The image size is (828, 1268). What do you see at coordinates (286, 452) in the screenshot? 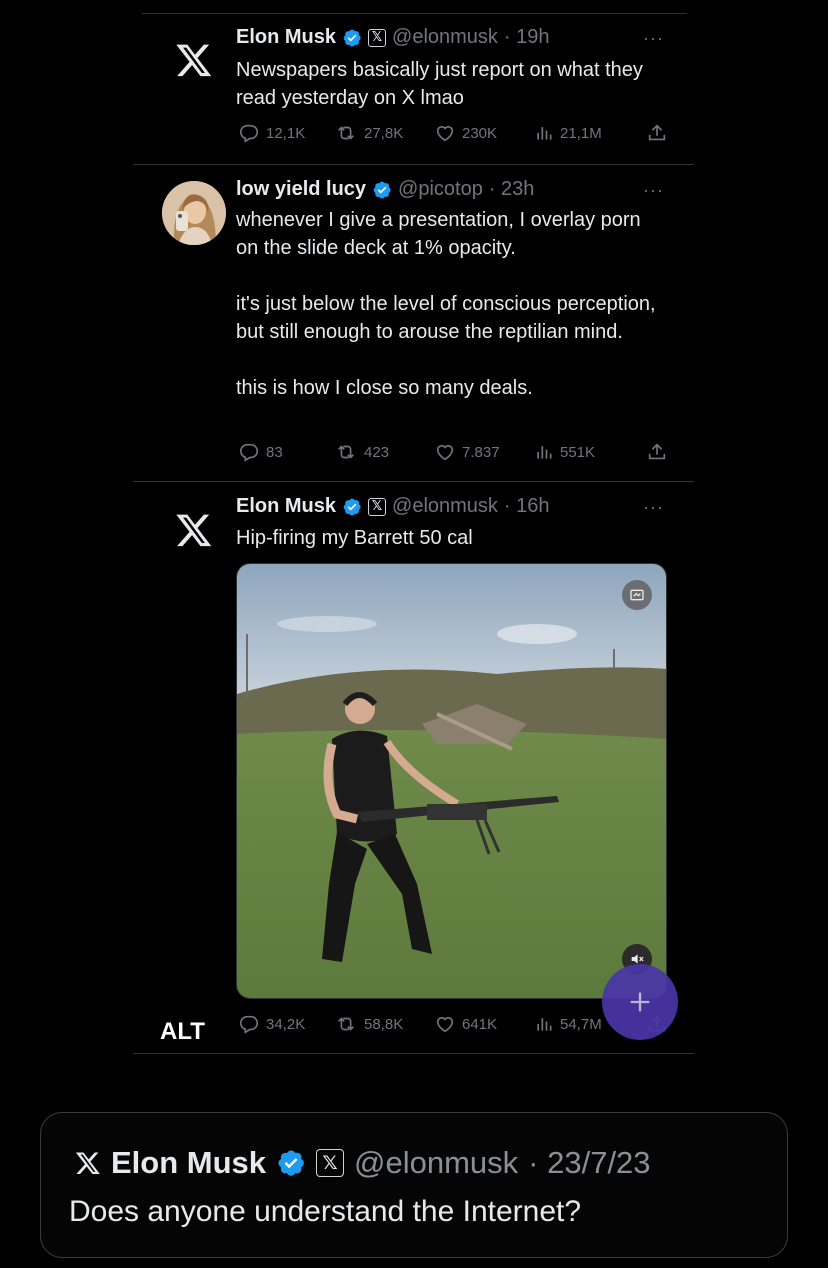
I see `reply-button: 83` at bounding box center [286, 452].